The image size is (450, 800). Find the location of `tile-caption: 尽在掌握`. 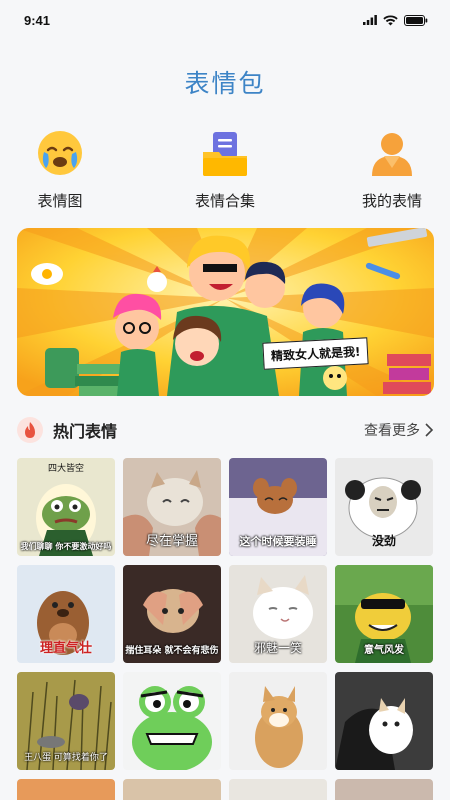

tile-caption: 尽在掌握 is located at coordinates (171, 541).